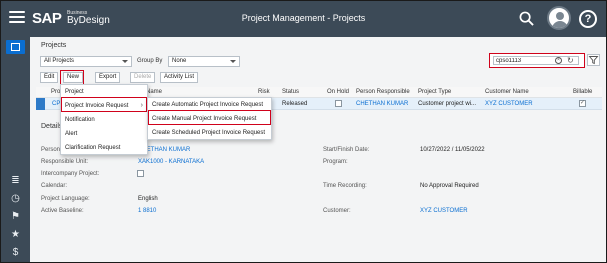 The height and width of the screenshot is (263, 607). Describe the element at coordinates (338, 103) in the screenshot. I see `on-hold-checkbox` at that location.